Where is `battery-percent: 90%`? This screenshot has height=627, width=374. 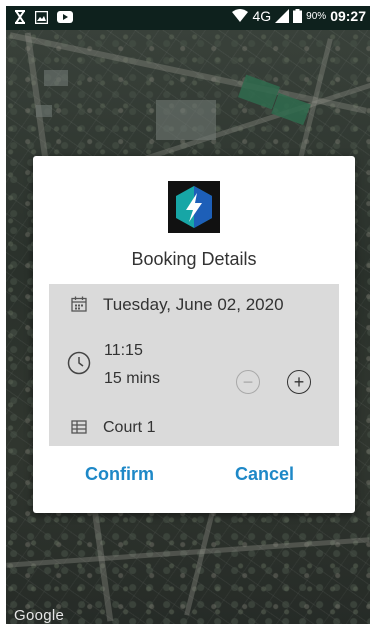
battery-percent: 90% is located at coordinates (316, 16).